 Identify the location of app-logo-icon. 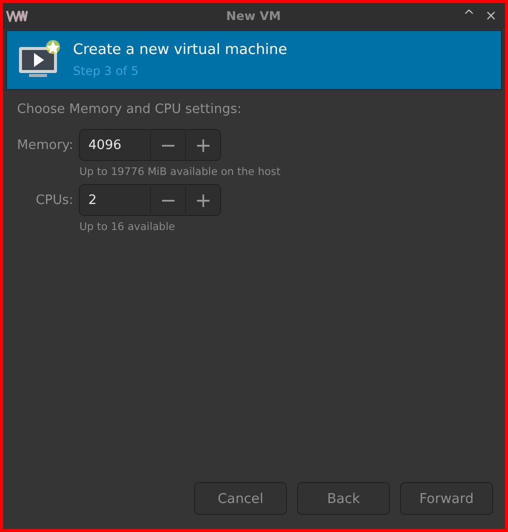
(17, 16).